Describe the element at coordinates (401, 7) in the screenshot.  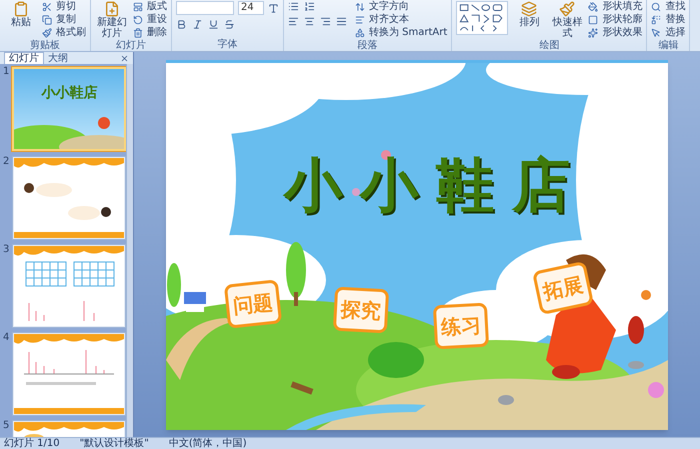
I see `ribbon-small-button: 文字方向` at that location.